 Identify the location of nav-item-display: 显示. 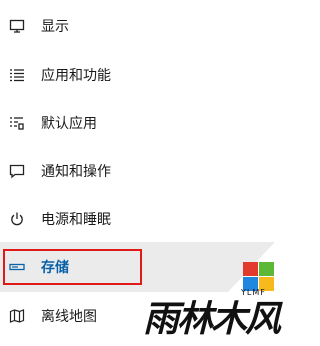
(149, 26).